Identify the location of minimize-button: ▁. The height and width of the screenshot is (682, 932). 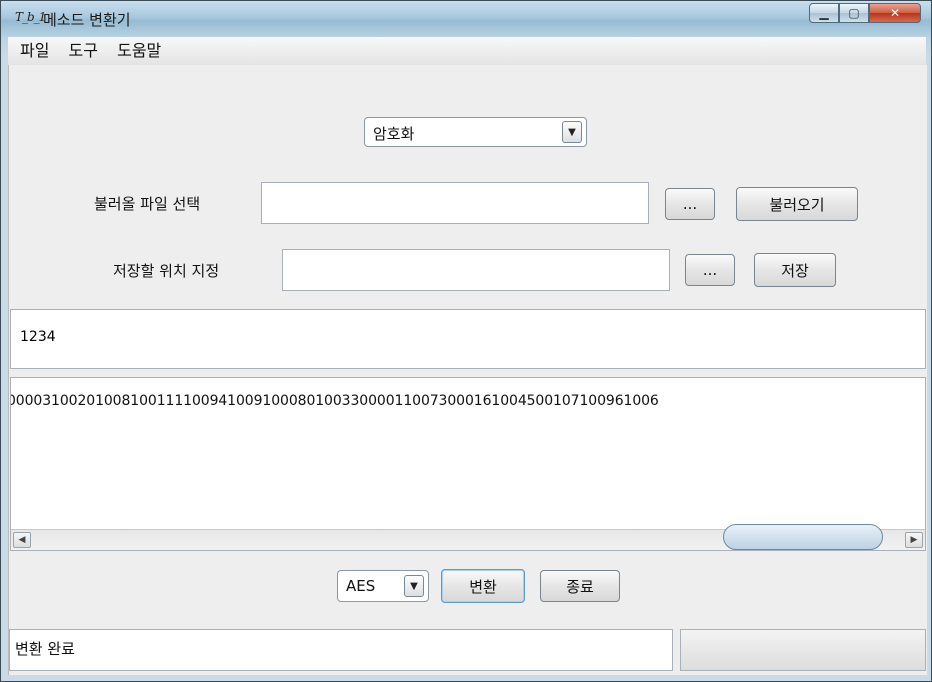
(824, 13).